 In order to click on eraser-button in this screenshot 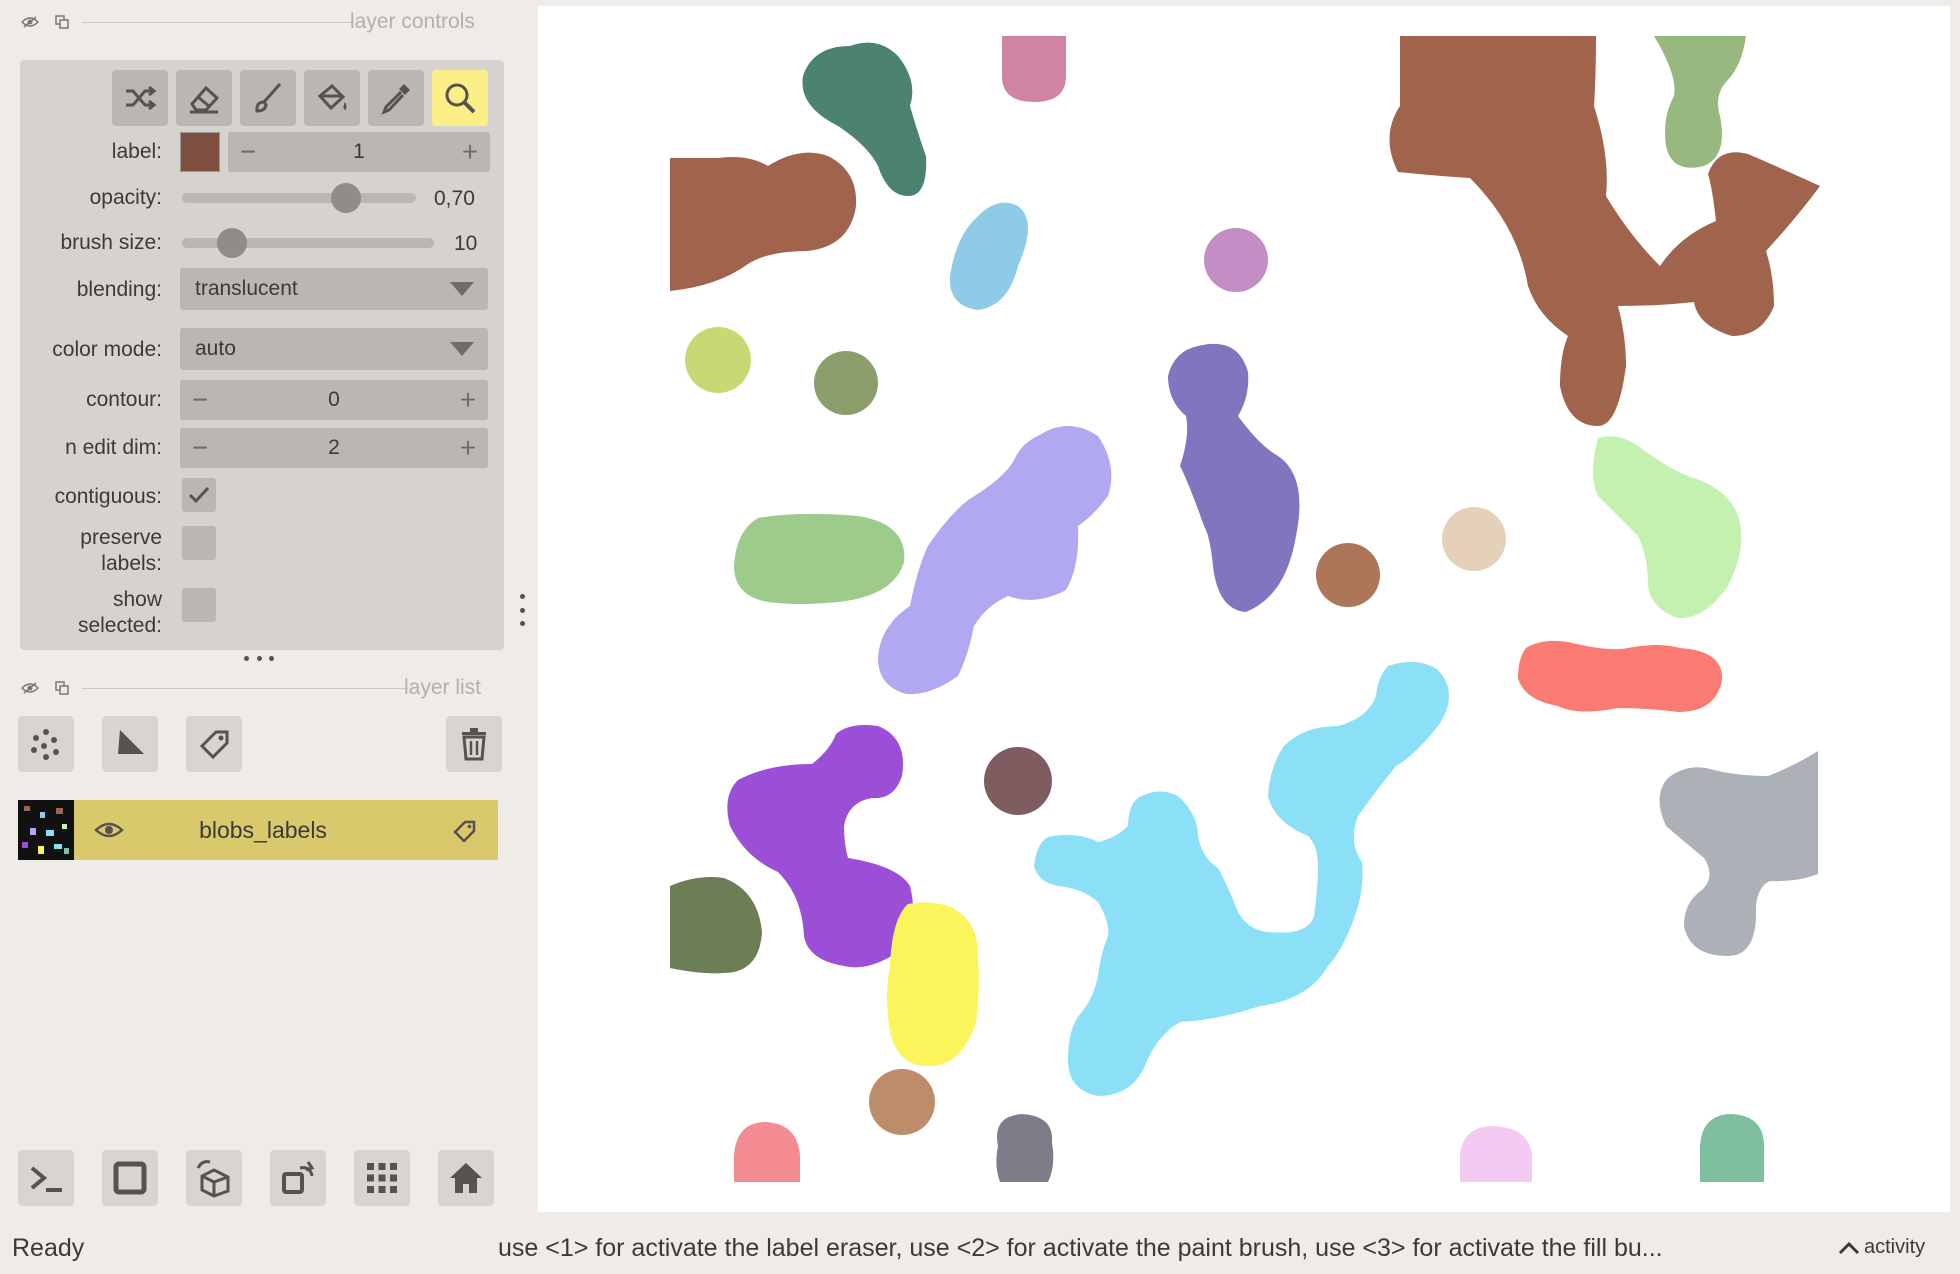, I will do `click(204, 98)`.